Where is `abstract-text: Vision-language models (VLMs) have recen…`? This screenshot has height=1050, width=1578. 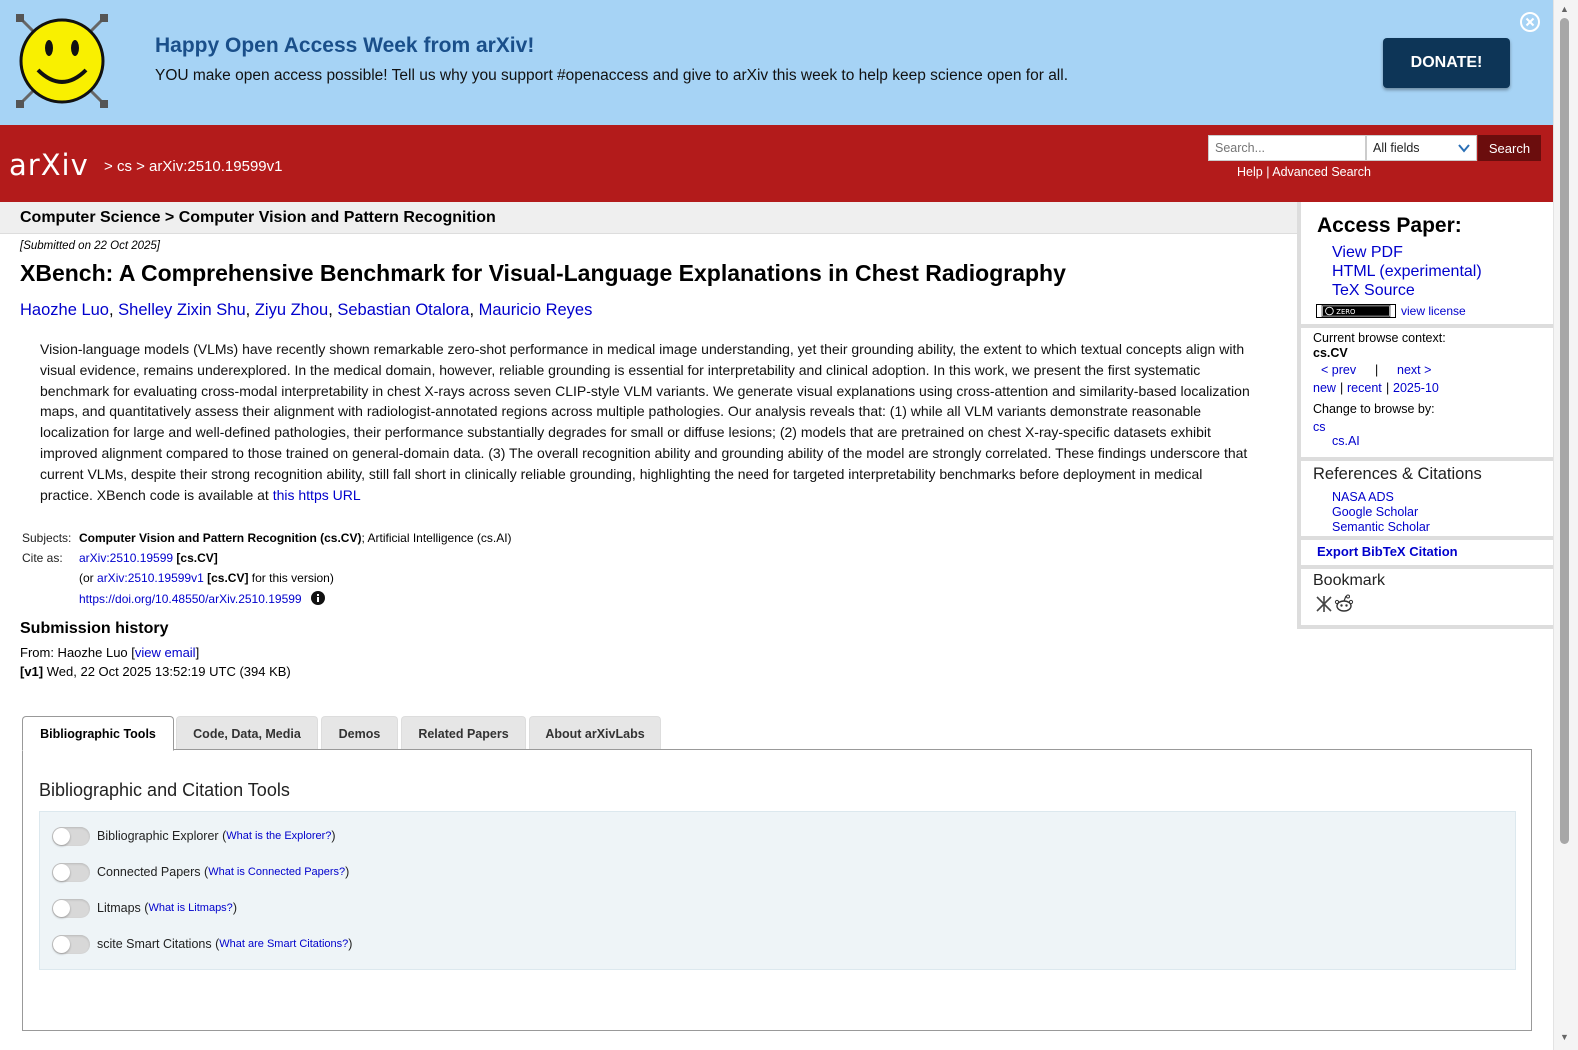 abstract-text: Vision-language models (VLMs) have recen… is located at coordinates (645, 422).